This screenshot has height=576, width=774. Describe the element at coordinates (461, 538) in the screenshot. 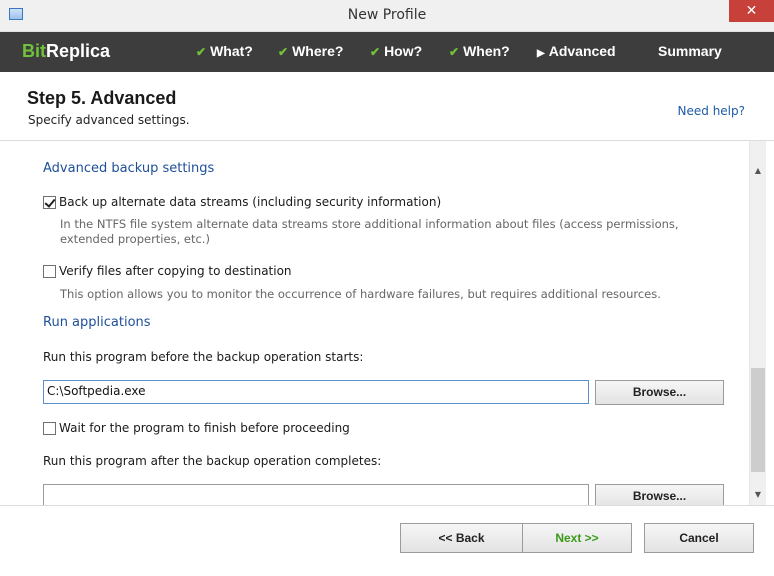

I see `back-button: << Back` at that location.